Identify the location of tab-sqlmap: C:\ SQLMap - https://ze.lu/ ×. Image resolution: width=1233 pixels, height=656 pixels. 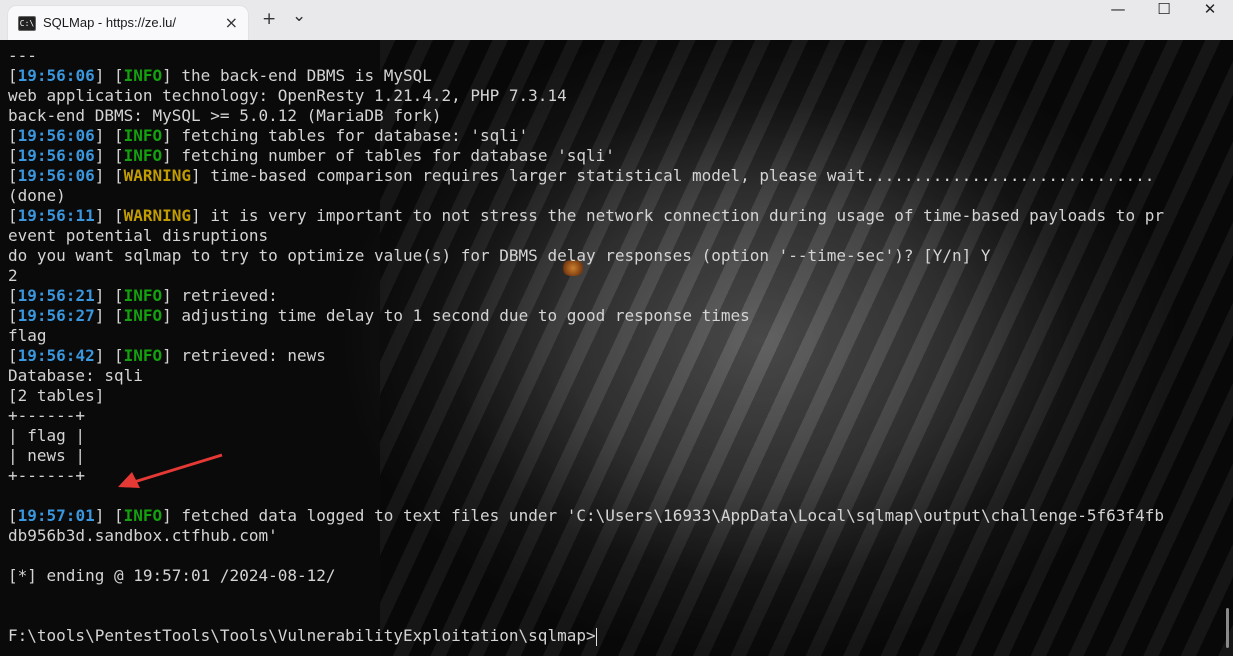
(128, 23).